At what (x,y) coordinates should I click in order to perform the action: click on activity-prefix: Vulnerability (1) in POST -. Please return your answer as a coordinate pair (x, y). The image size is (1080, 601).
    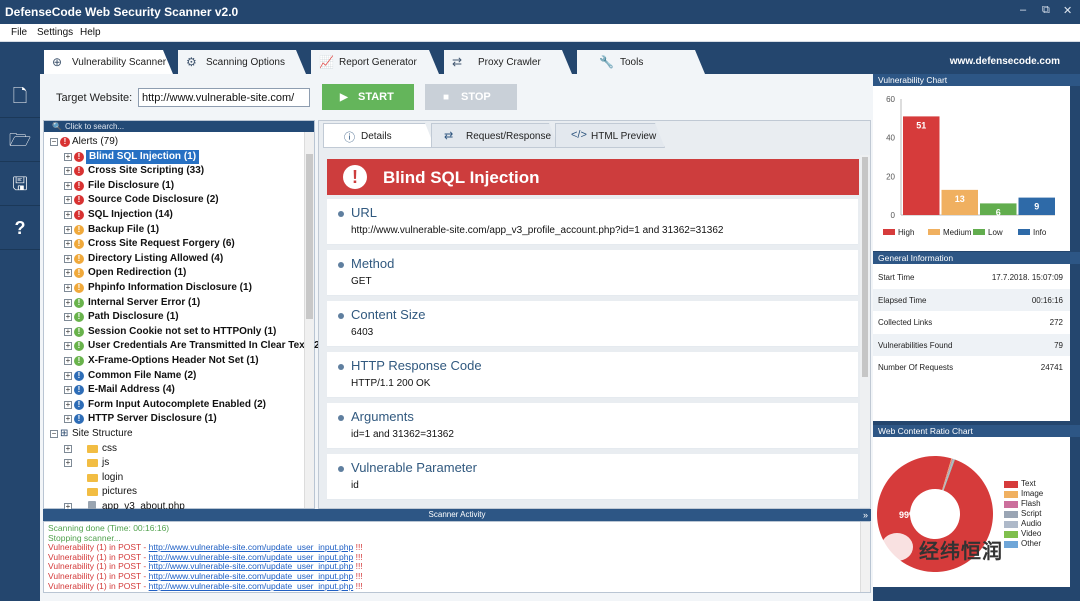
    Looking at the image, I should click on (98, 576).